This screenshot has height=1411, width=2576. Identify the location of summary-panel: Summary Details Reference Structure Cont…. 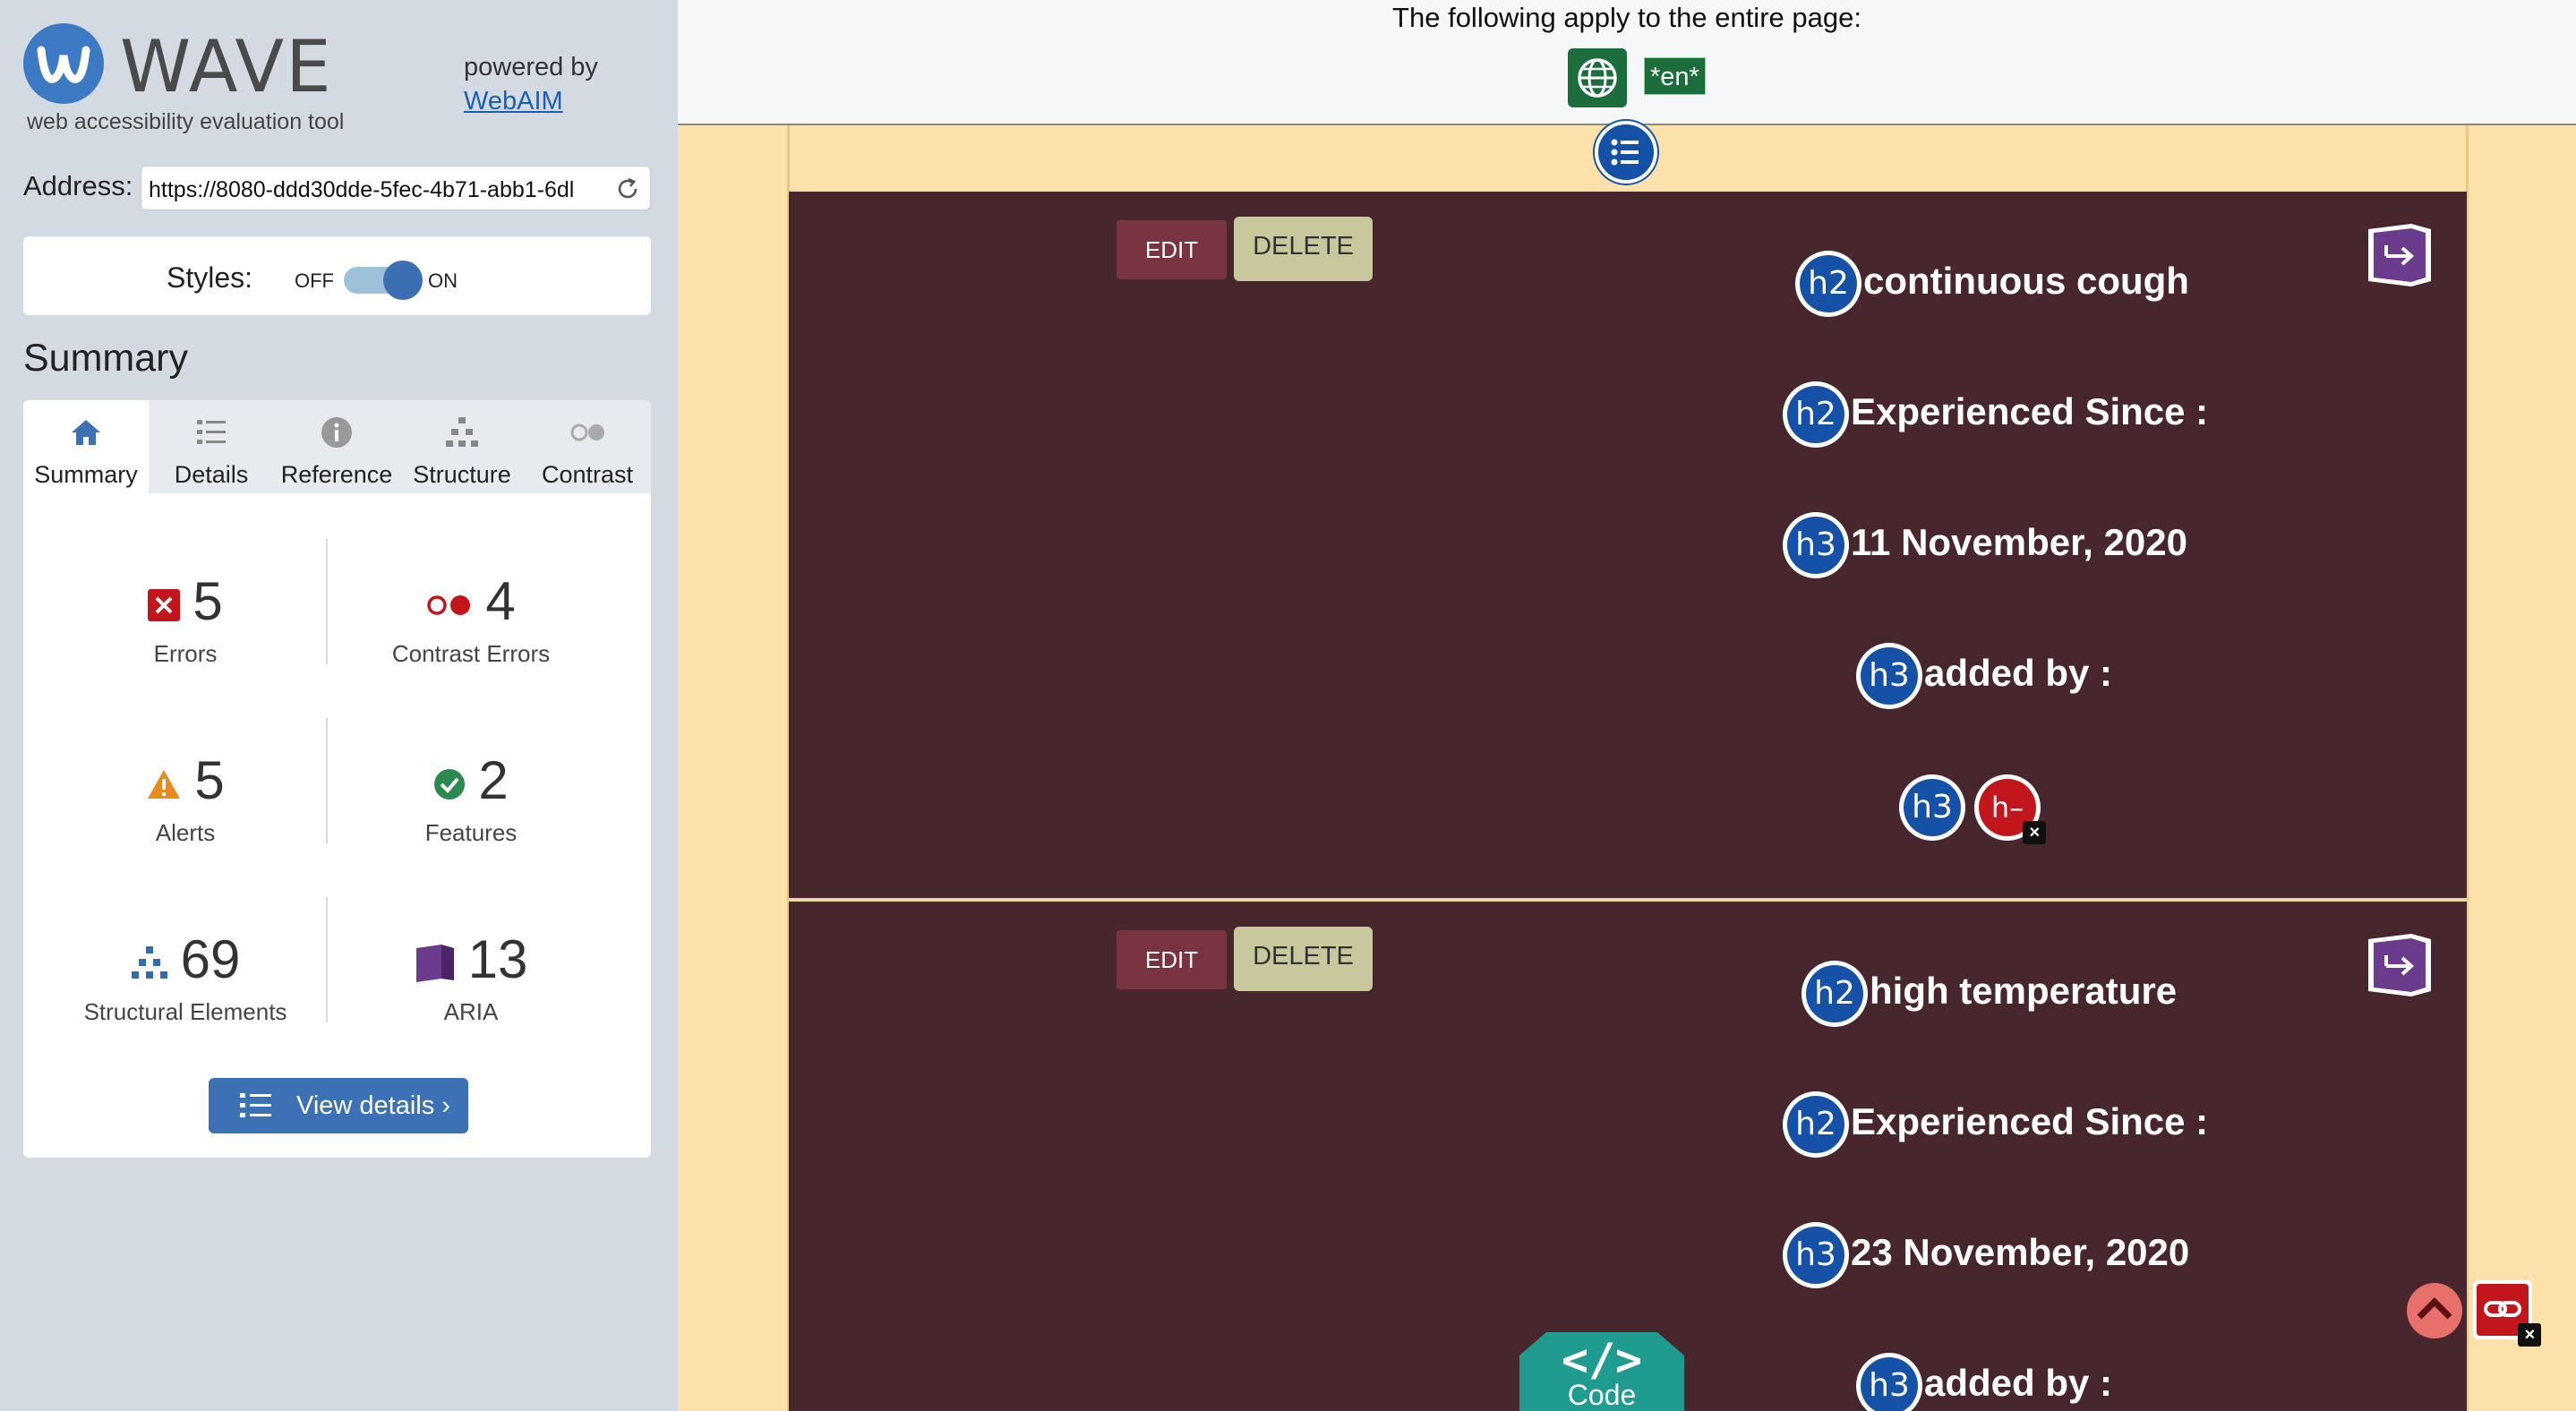
(337, 779).